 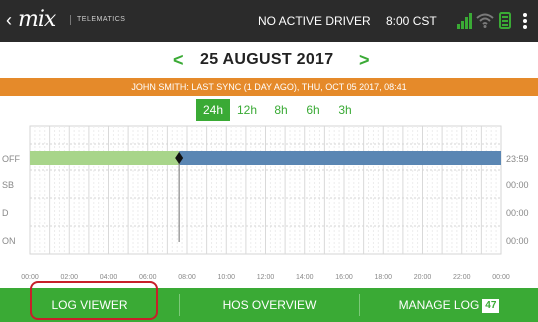 I want to click on range-tab-12h: 12h, so click(x=247, y=110).